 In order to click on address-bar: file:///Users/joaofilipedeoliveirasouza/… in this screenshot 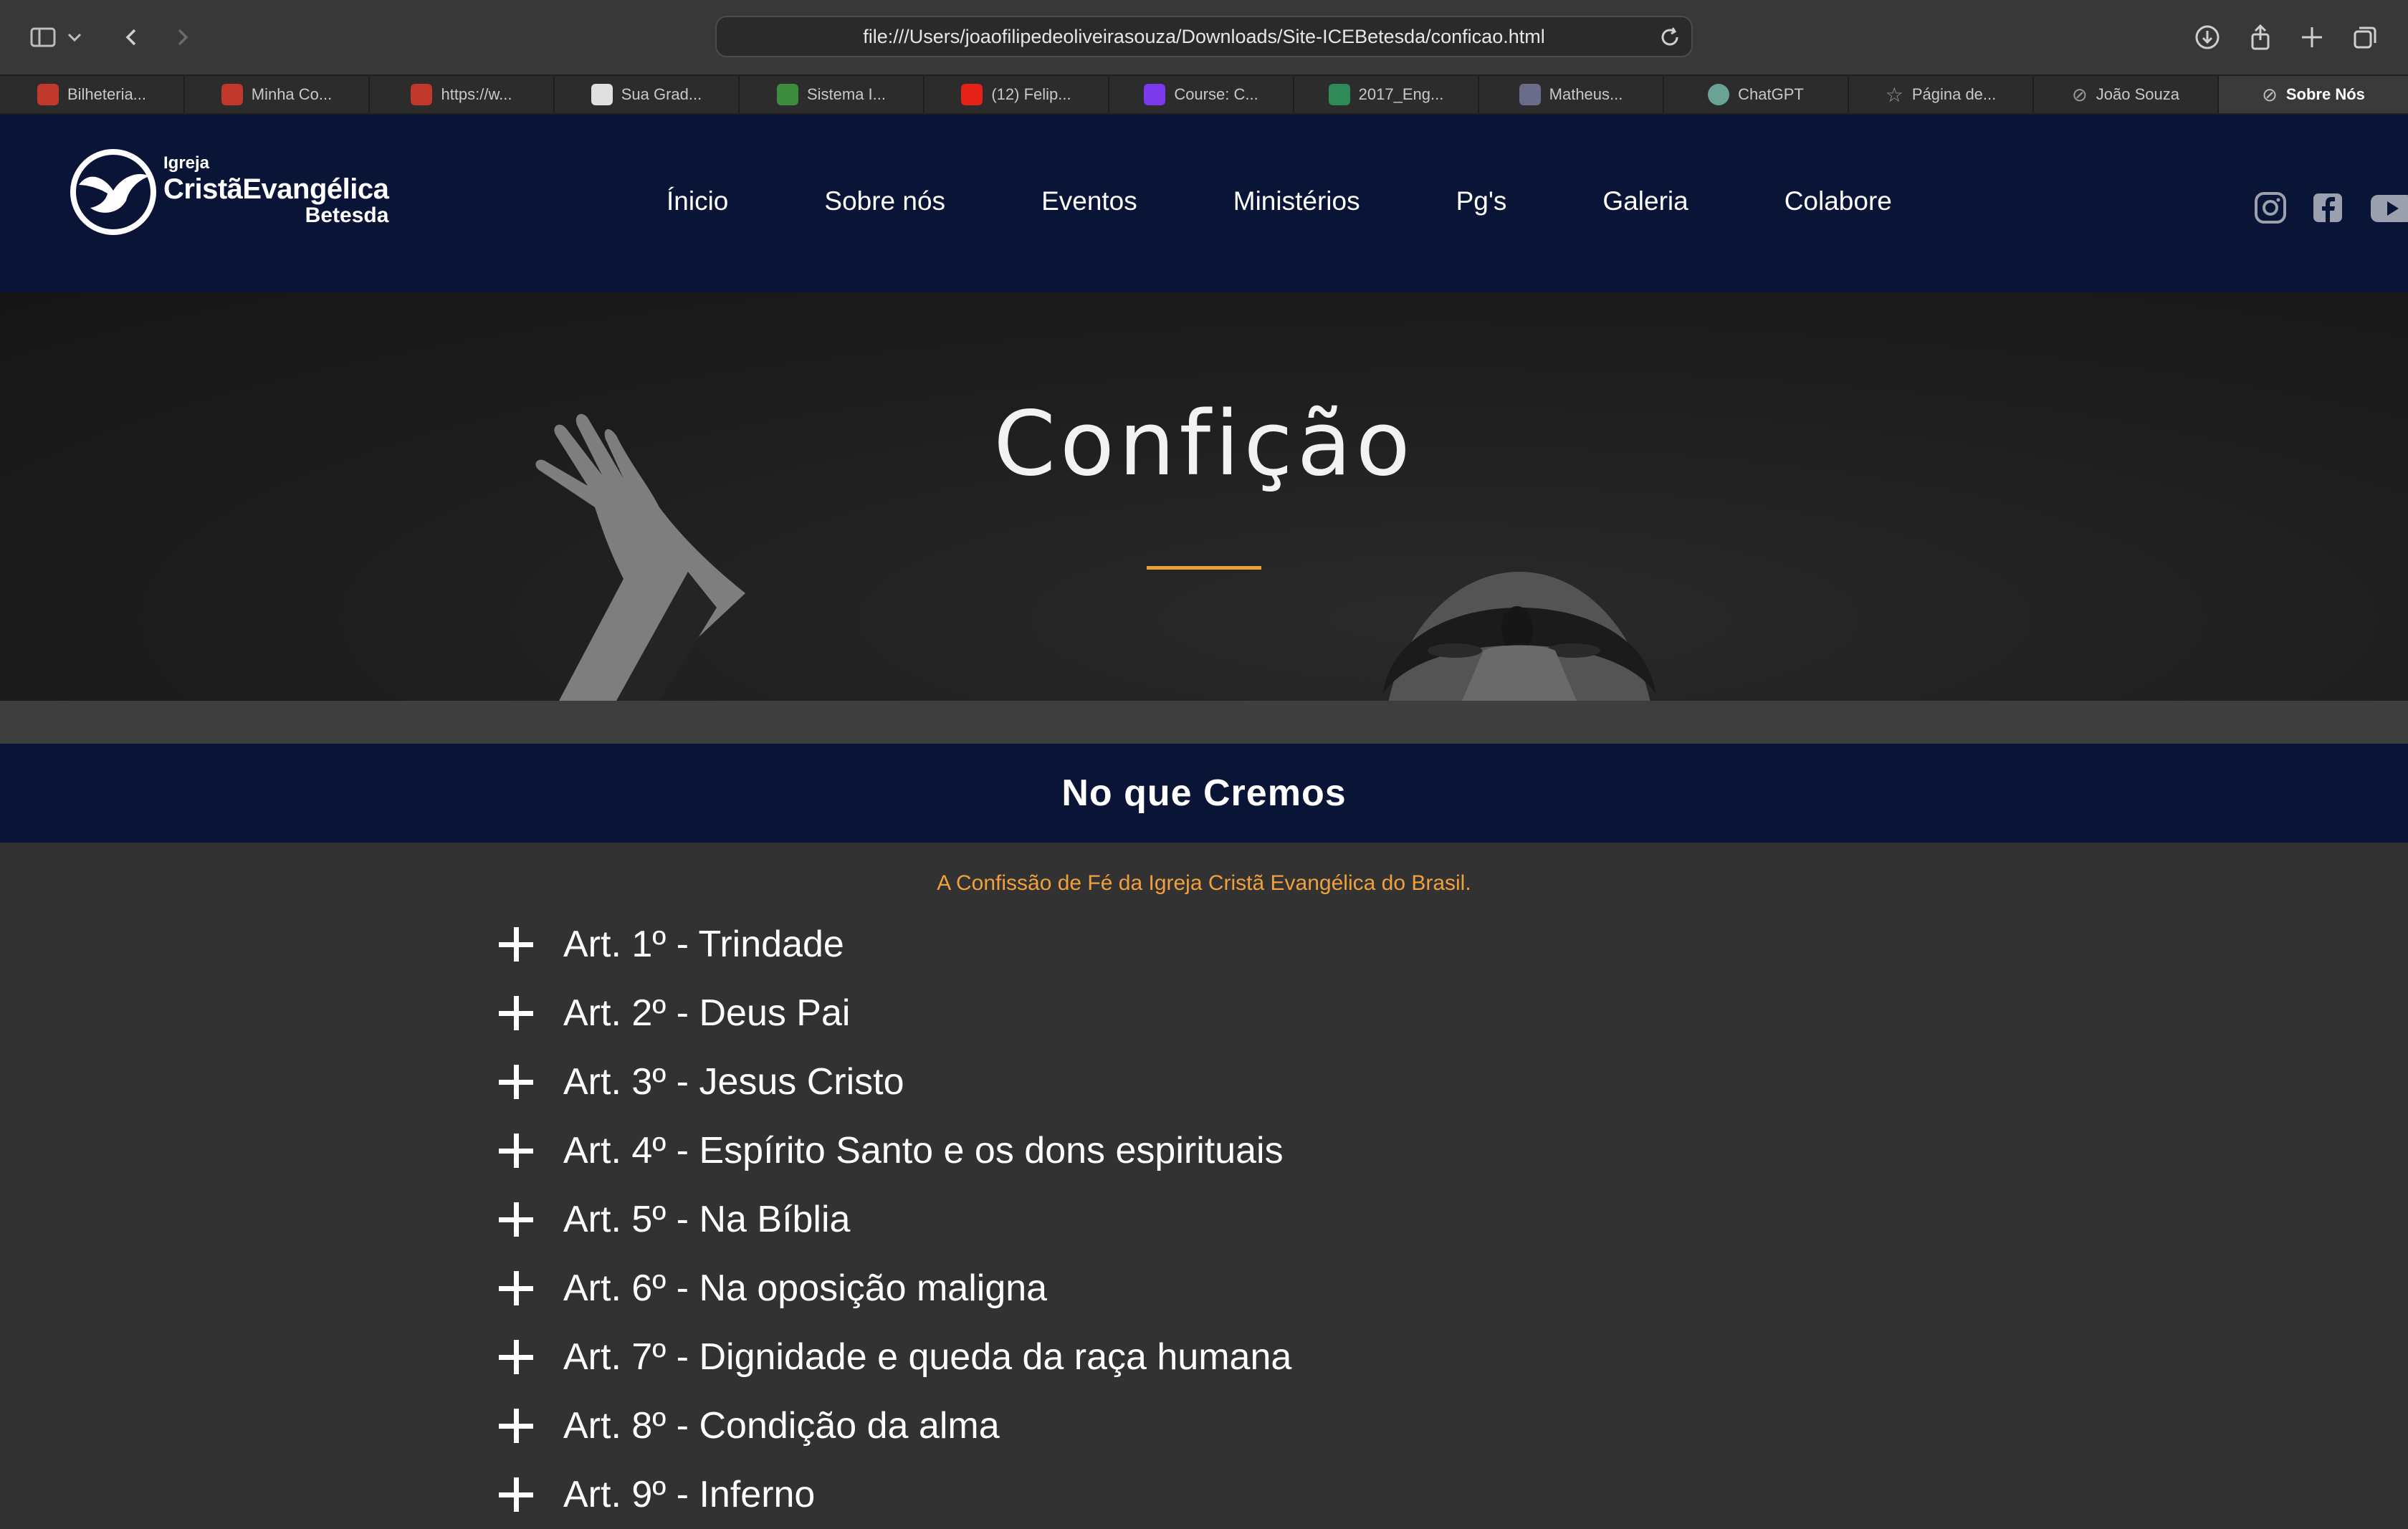, I will do `click(1204, 36)`.